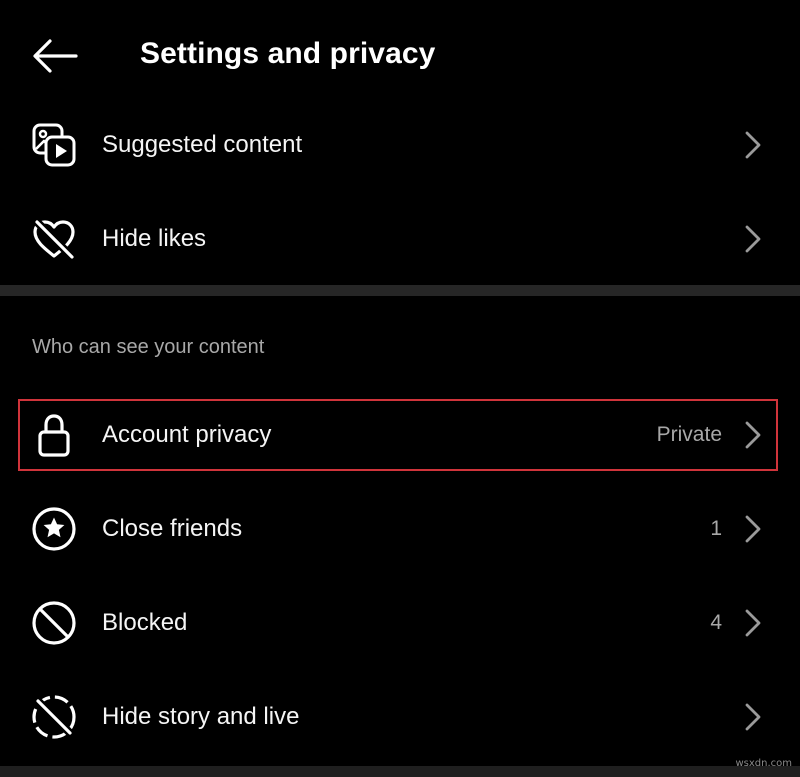 The height and width of the screenshot is (777, 800). Describe the element at coordinates (54, 239) in the screenshot. I see `heart-slash-icon` at that location.